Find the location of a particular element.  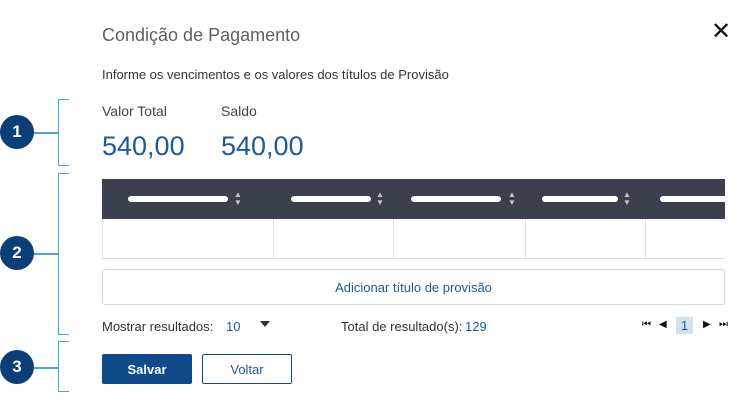

back-button: Voltar is located at coordinates (247, 369).